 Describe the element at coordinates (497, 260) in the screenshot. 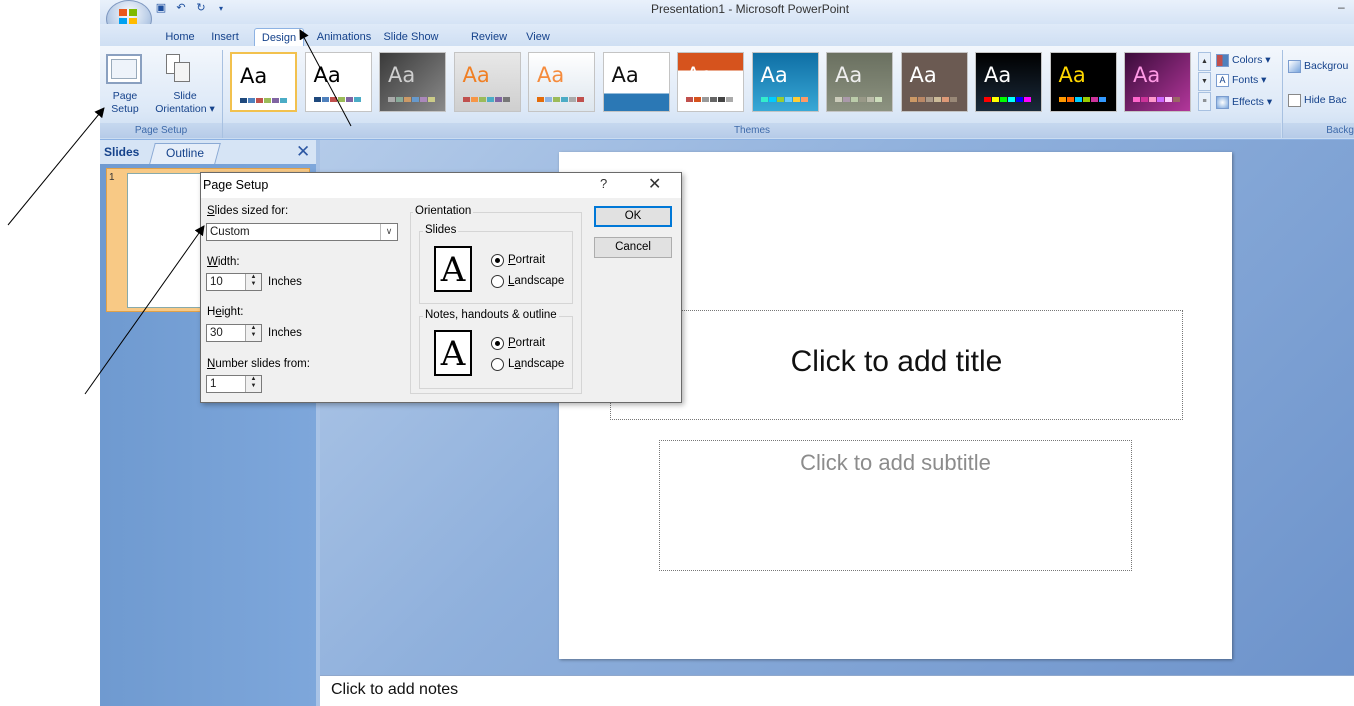

I see `slides-portrait-radio` at that location.